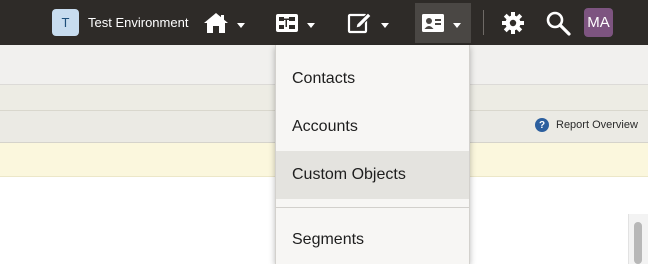 This screenshot has width=648, height=264. Describe the element at coordinates (638, 243) in the screenshot. I see `scrollbar-thumb` at that location.